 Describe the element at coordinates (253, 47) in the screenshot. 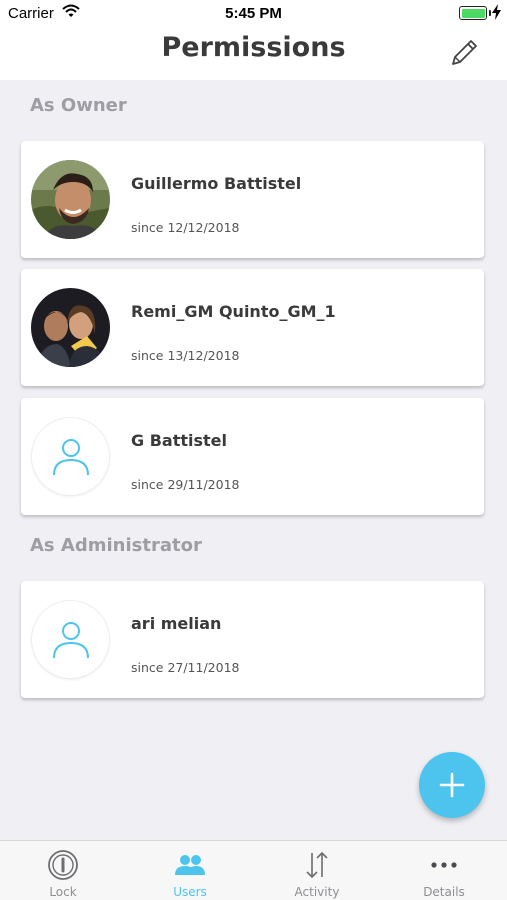

I see `page-title: Permissions` at that location.